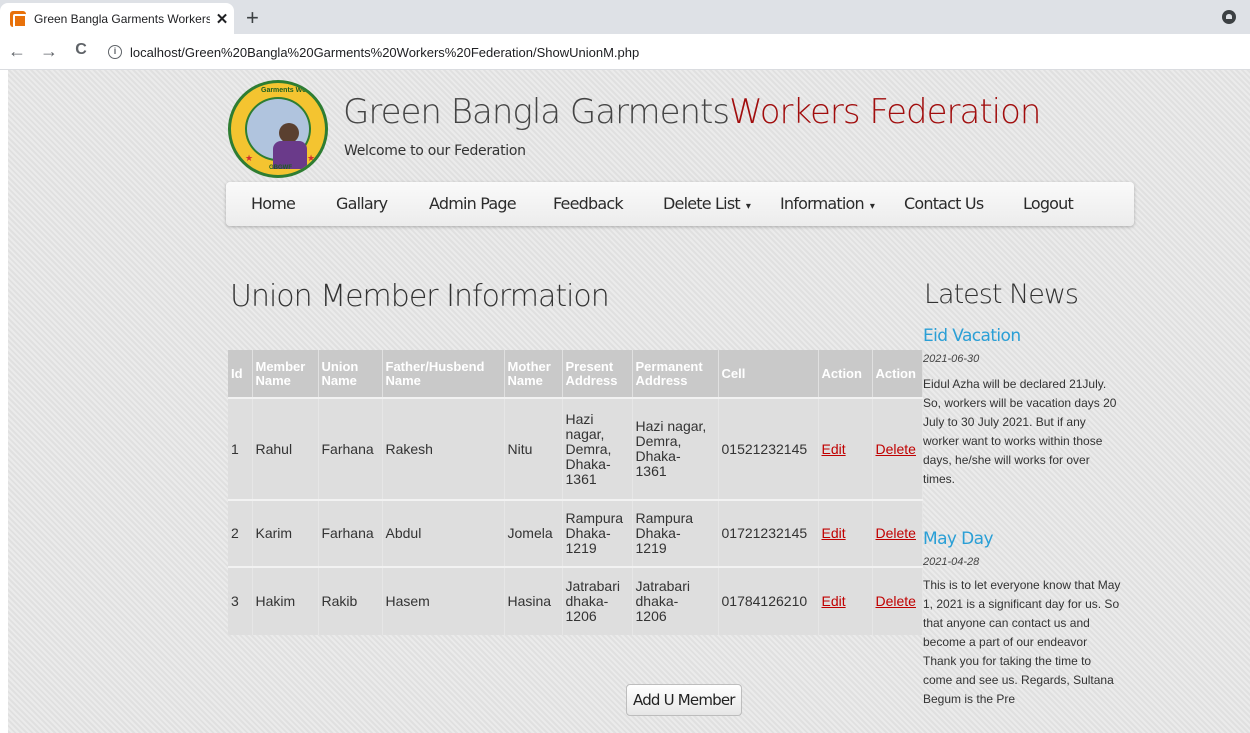  Describe the element at coordinates (435, 151) in the screenshot. I see `site-subtitle: Welcome to our Federation` at that location.